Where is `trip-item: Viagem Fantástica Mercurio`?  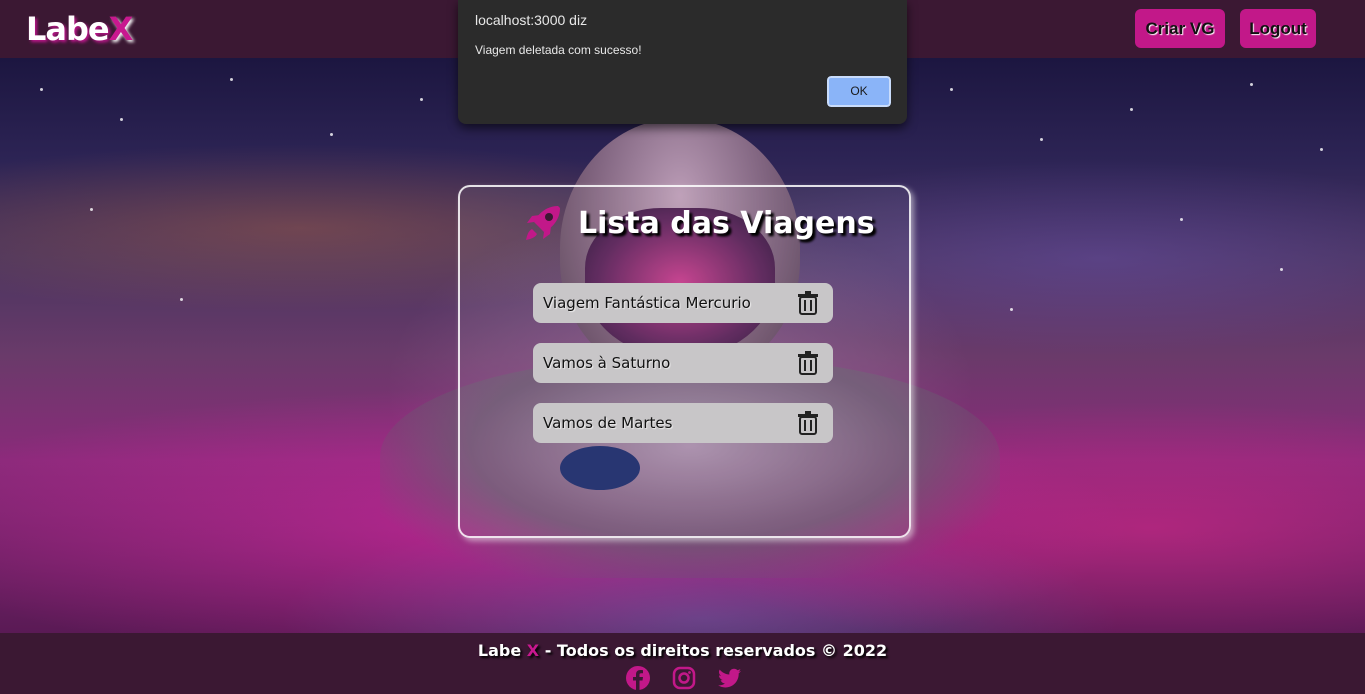
trip-item: Viagem Fantástica Mercurio is located at coordinates (683, 303).